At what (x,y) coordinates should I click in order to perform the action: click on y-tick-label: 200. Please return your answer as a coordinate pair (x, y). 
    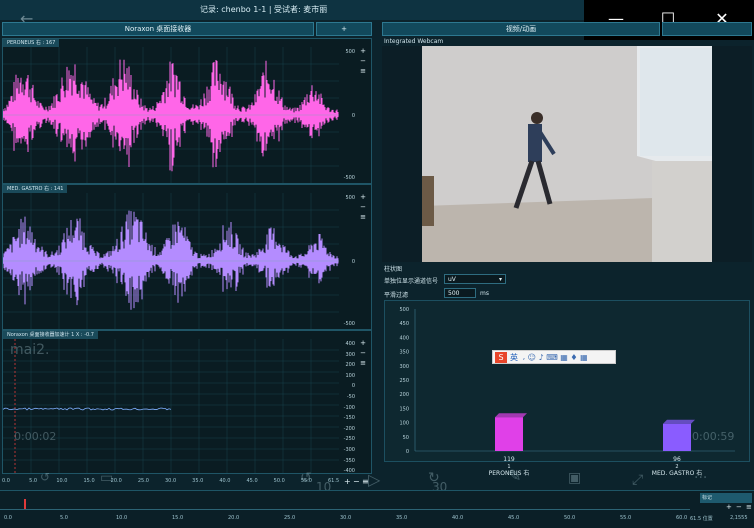
    Looking at the image, I should click on (404, 395).